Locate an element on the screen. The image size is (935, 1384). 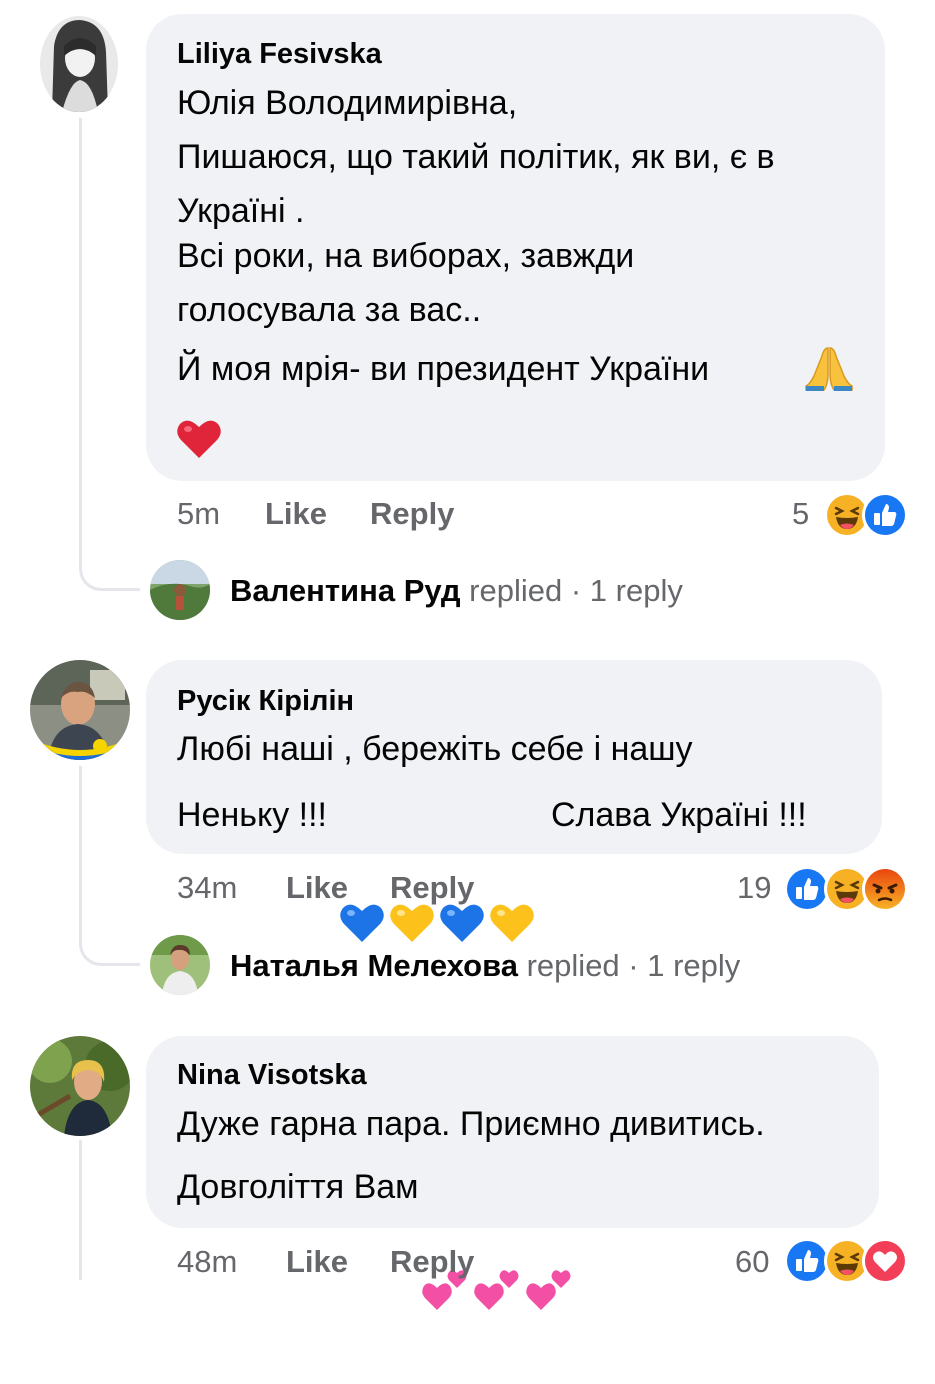
reaction-count: 60 is located at coordinates (752, 1262).